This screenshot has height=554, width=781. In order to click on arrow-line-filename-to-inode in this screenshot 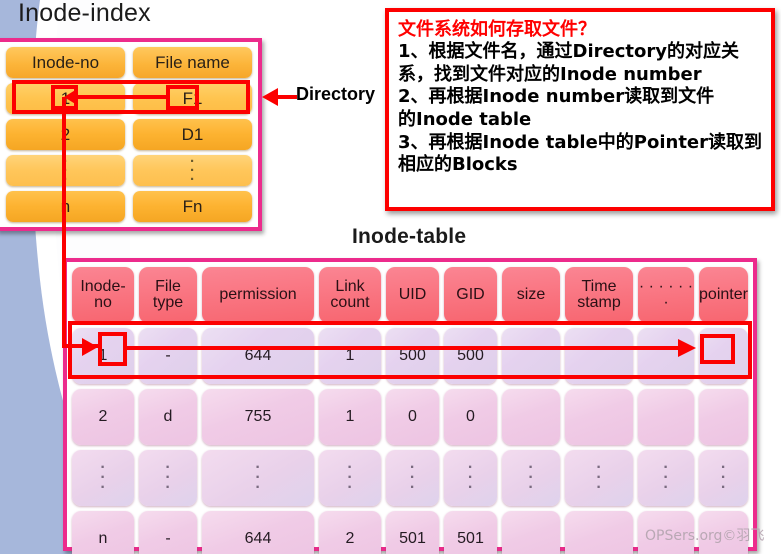, I will do `click(122, 97)`.